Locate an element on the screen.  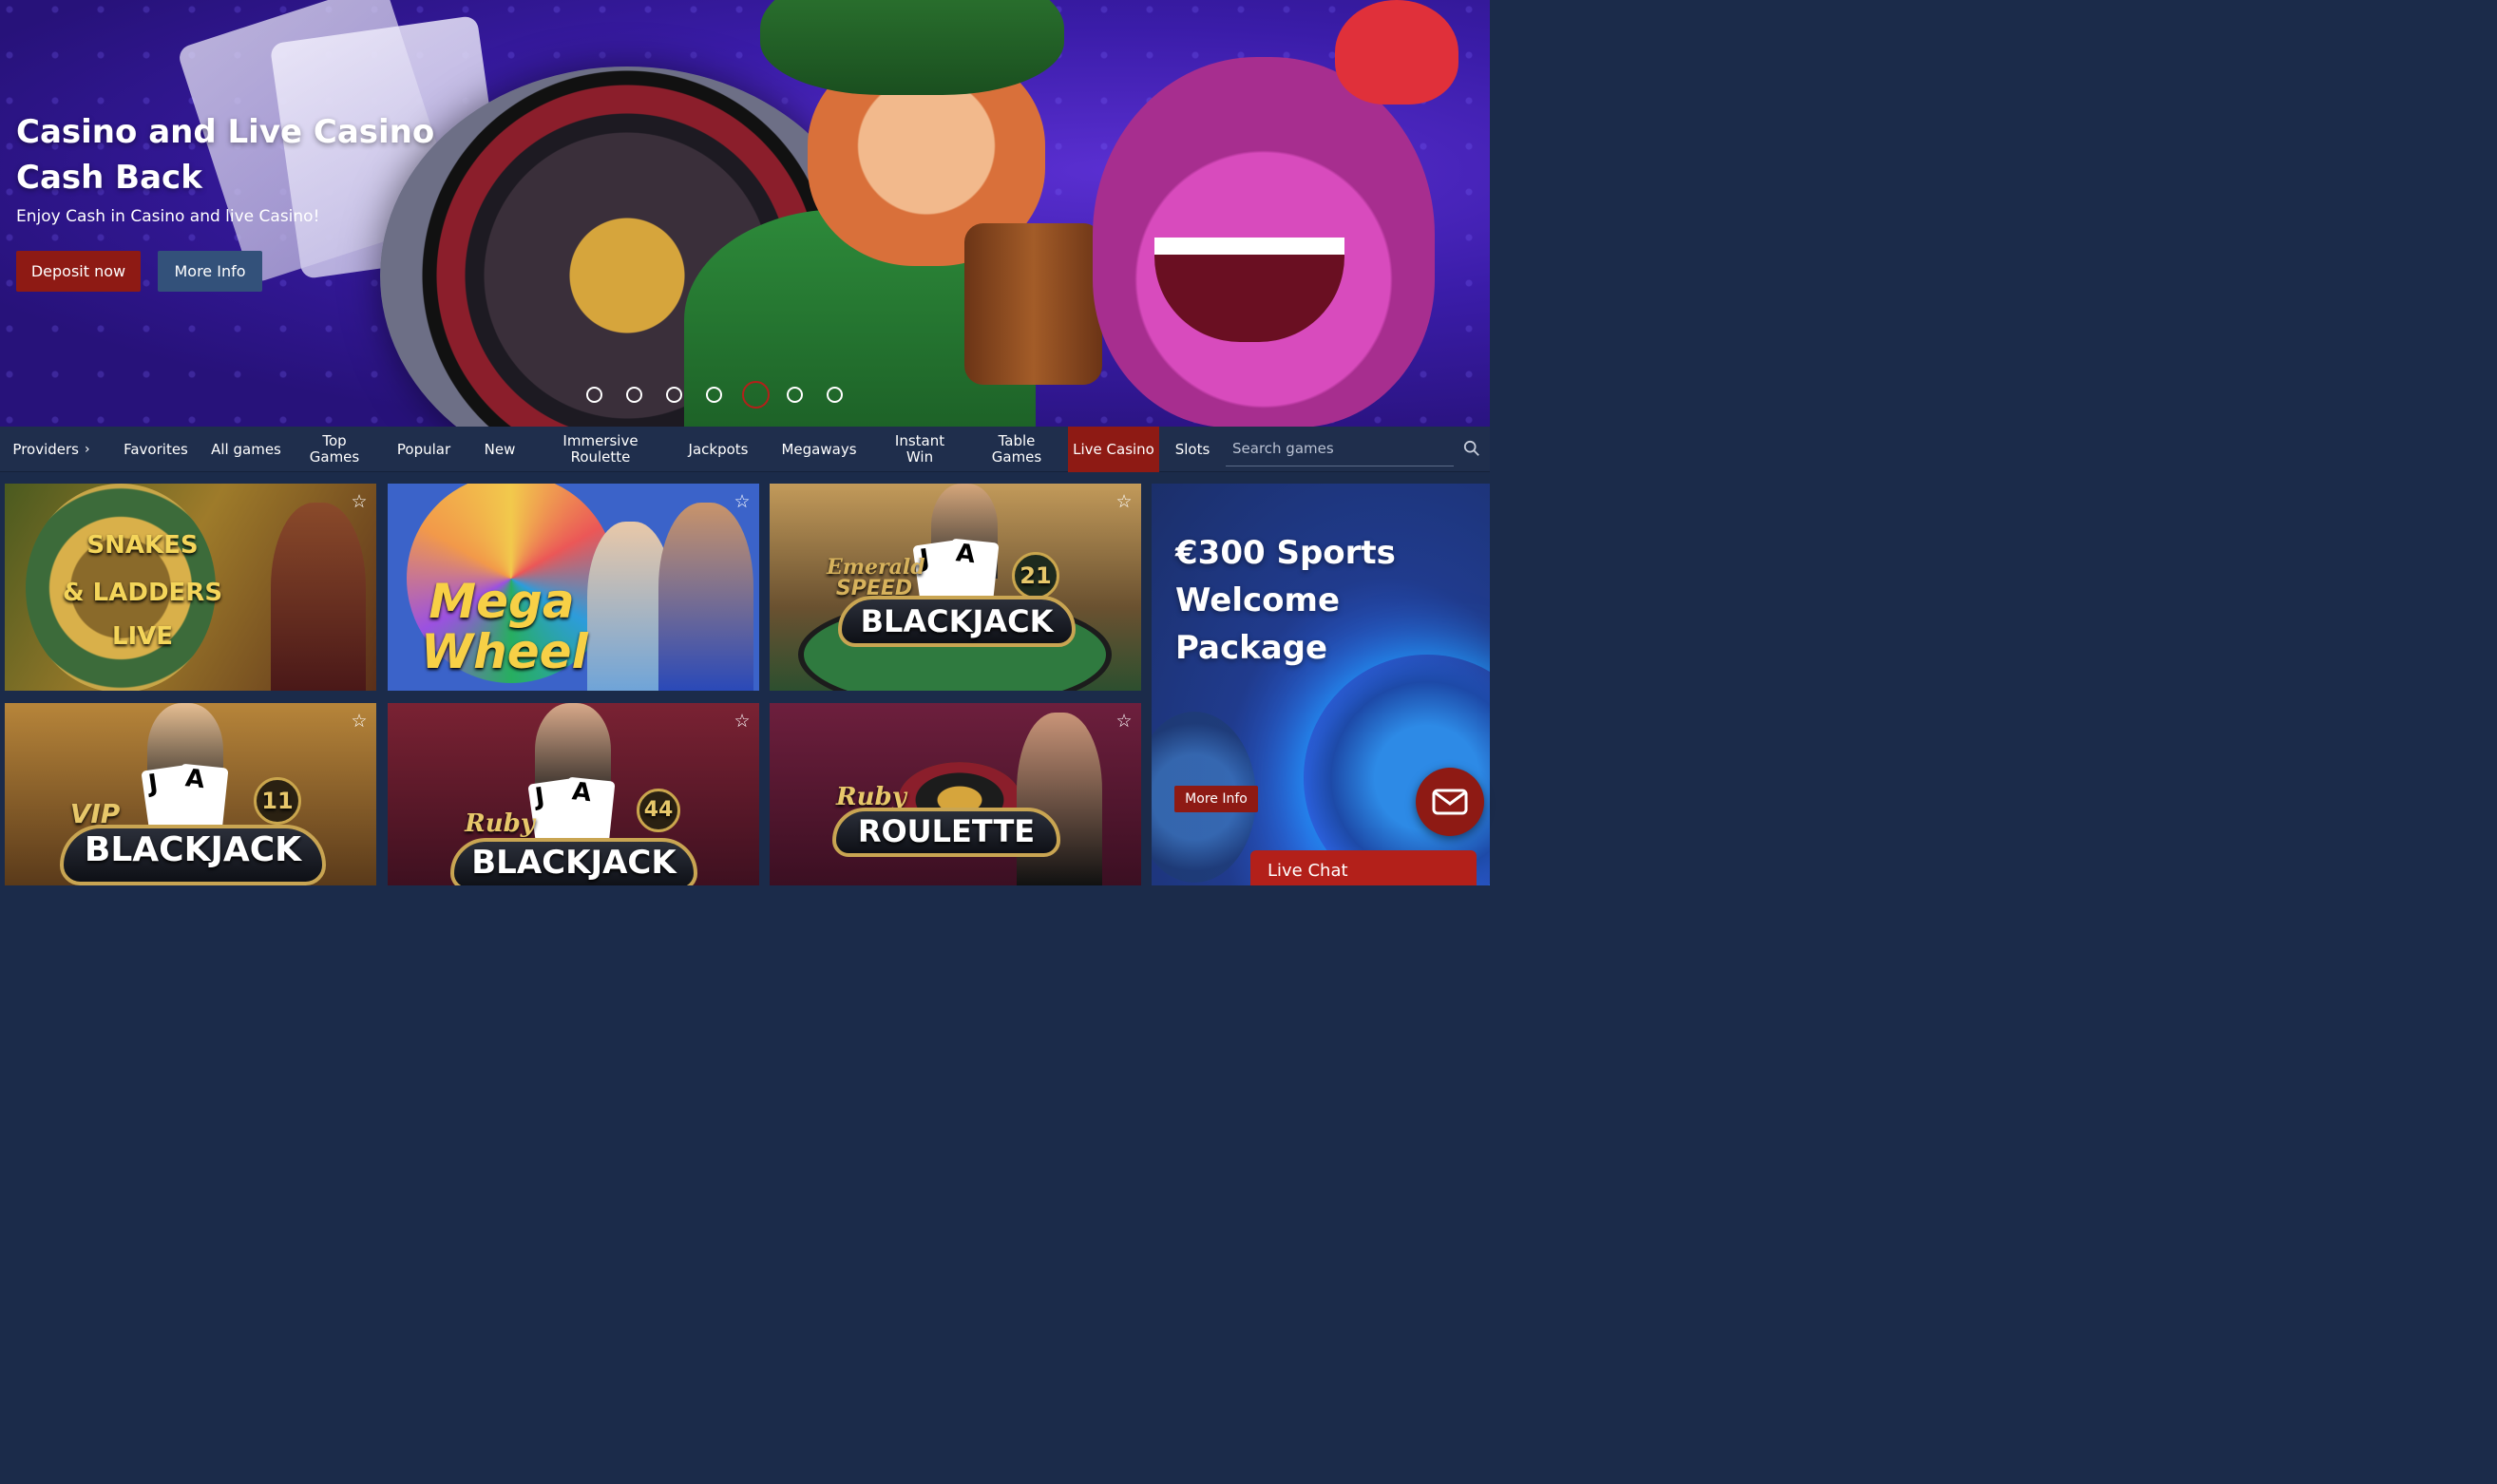
nav-top-games: Top Games is located at coordinates (334, 449).